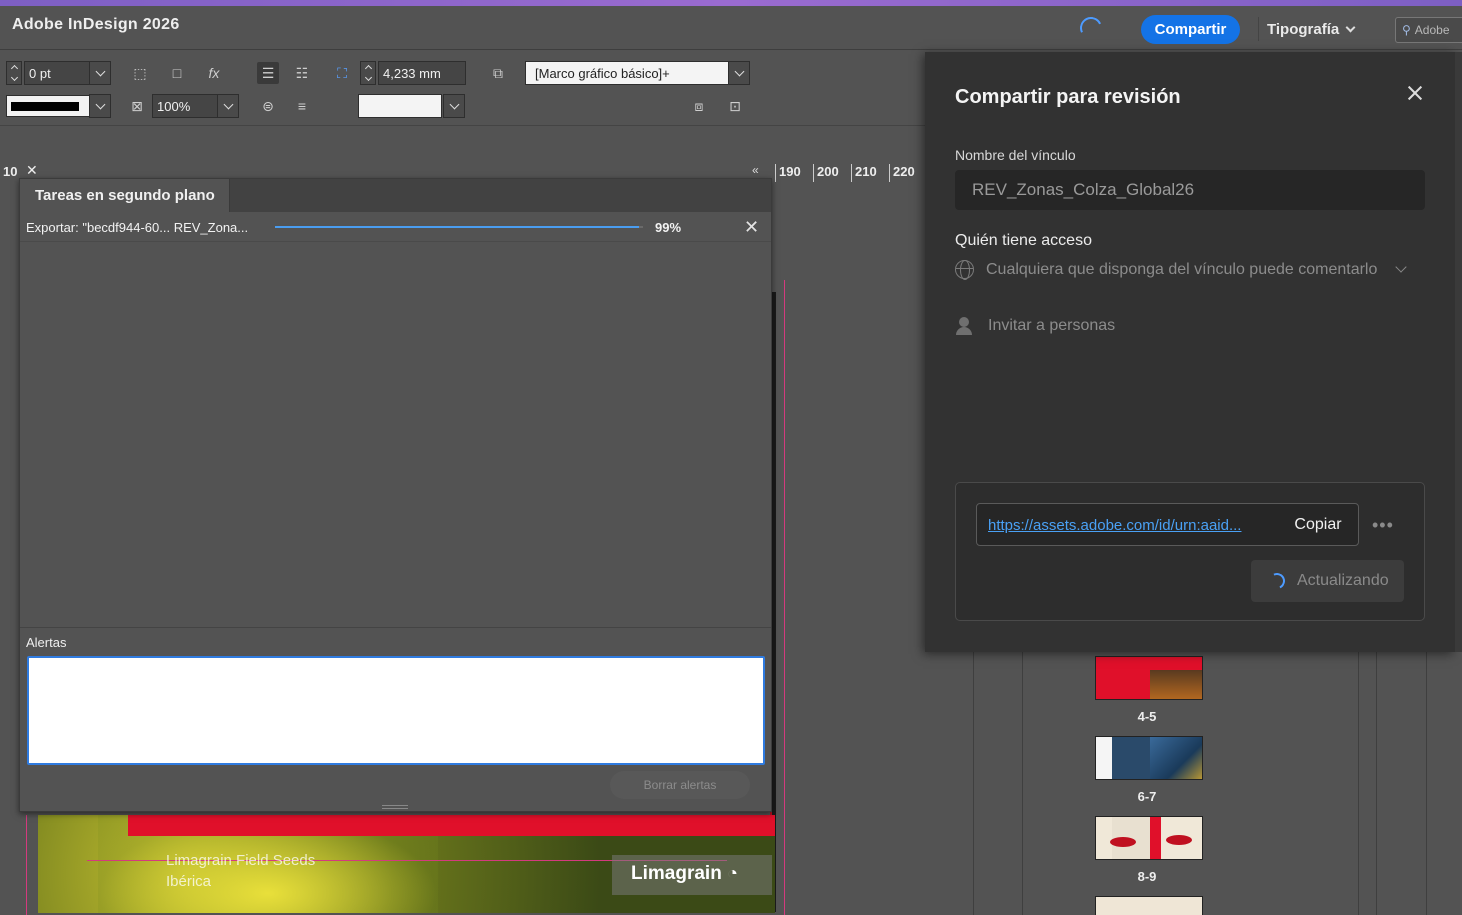  What do you see at coordinates (422, 73) in the screenshot?
I see `dimension-field: 4,233 mm` at bounding box center [422, 73].